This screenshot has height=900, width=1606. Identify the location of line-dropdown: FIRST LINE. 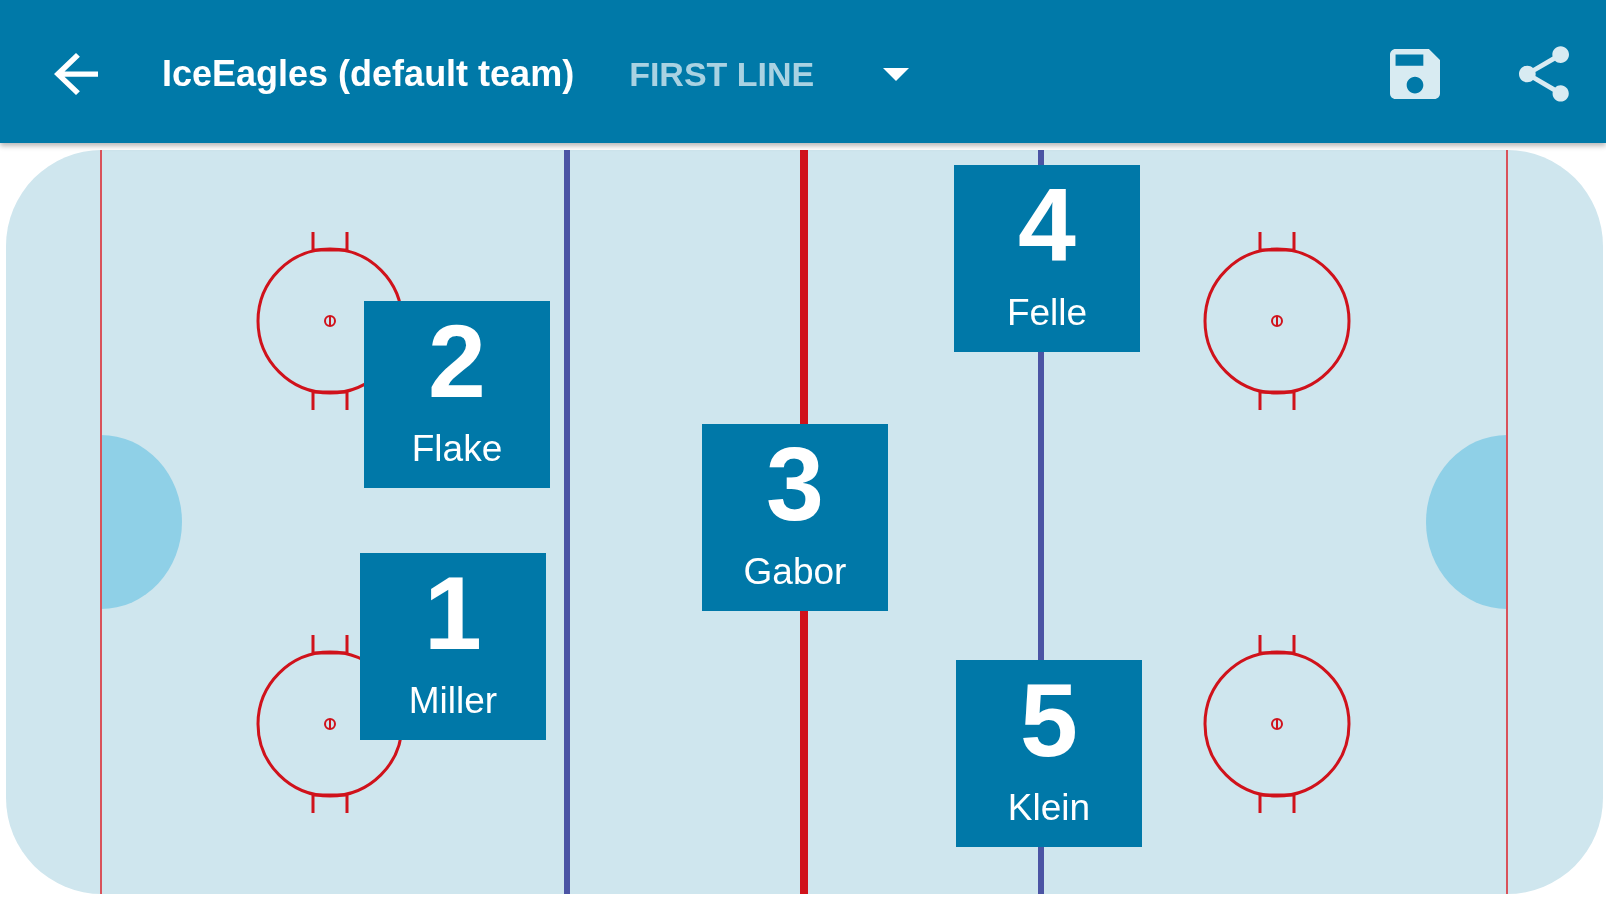
(769, 74).